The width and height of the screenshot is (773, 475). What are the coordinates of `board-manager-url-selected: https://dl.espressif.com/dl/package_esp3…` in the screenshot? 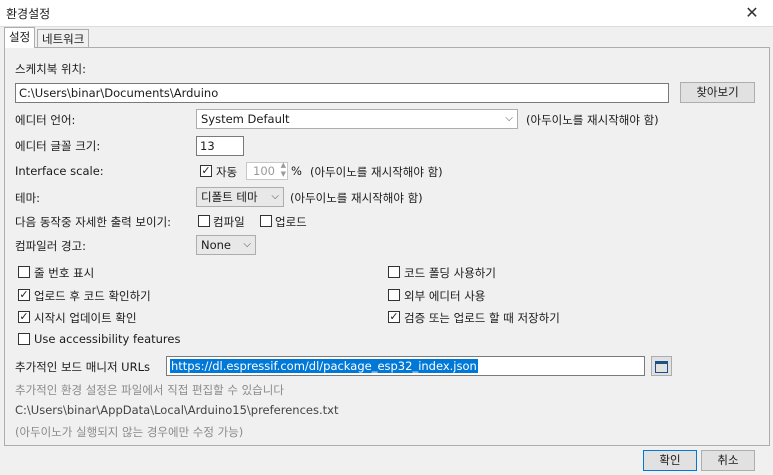 It's located at (324, 366).